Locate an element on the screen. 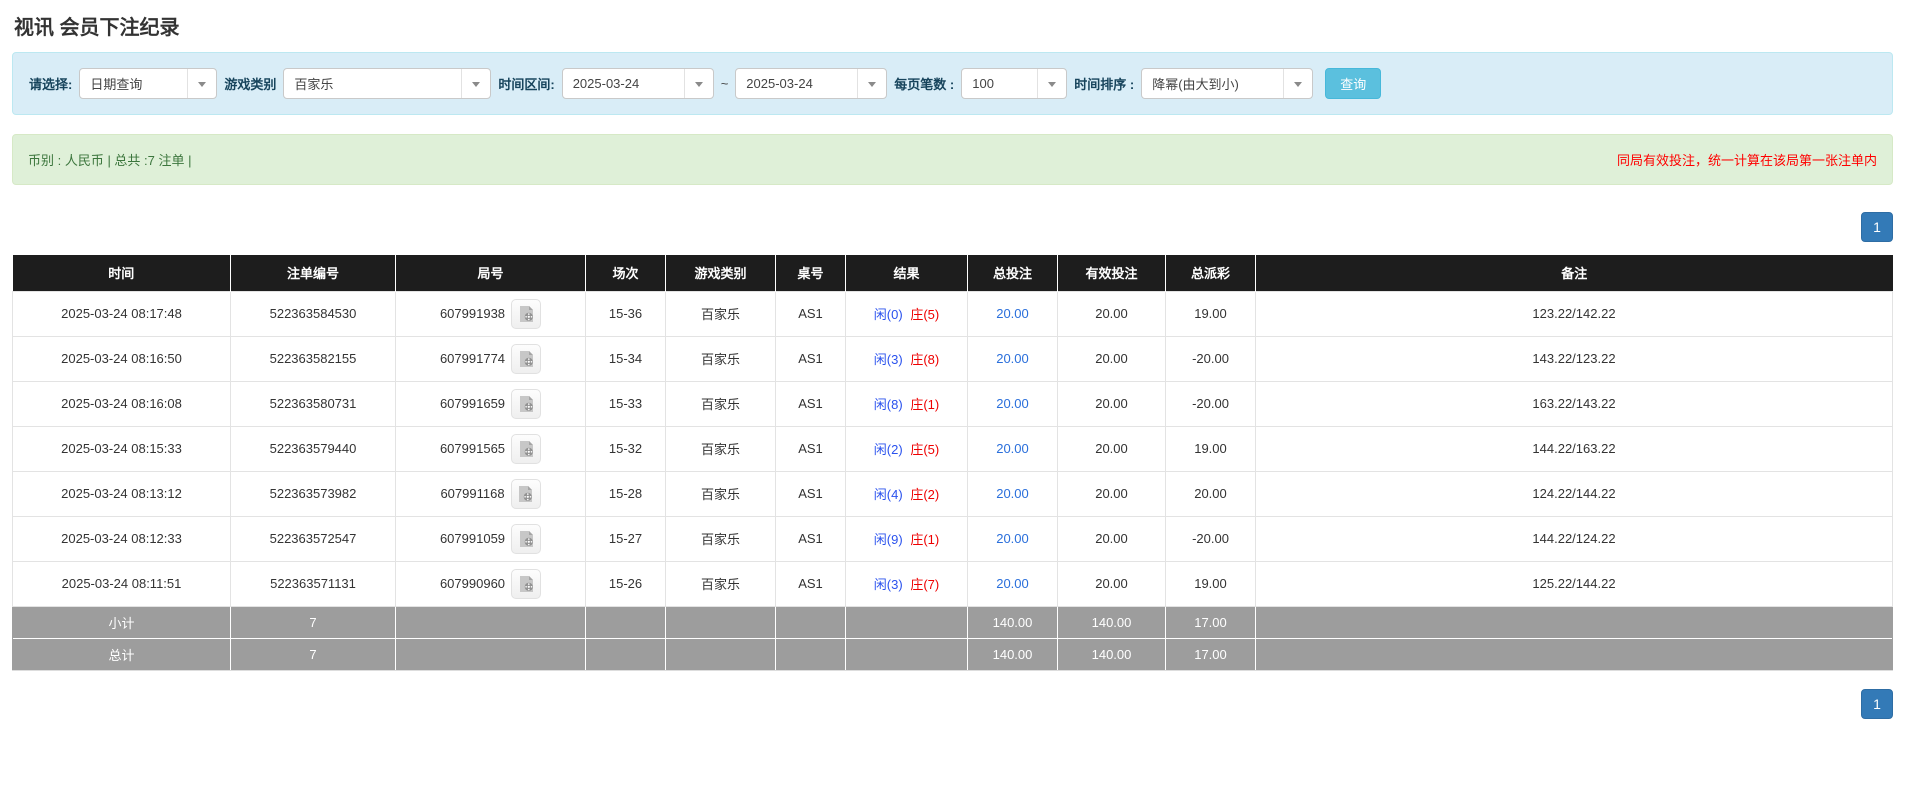  col-header-total-bet: 总投注 is located at coordinates (1012, 273).